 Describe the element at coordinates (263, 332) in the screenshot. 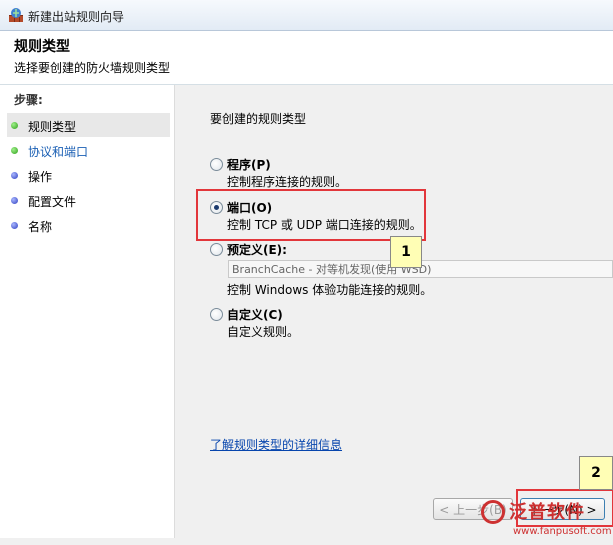

I see `custom-desc: 自定义规则。` at that location.